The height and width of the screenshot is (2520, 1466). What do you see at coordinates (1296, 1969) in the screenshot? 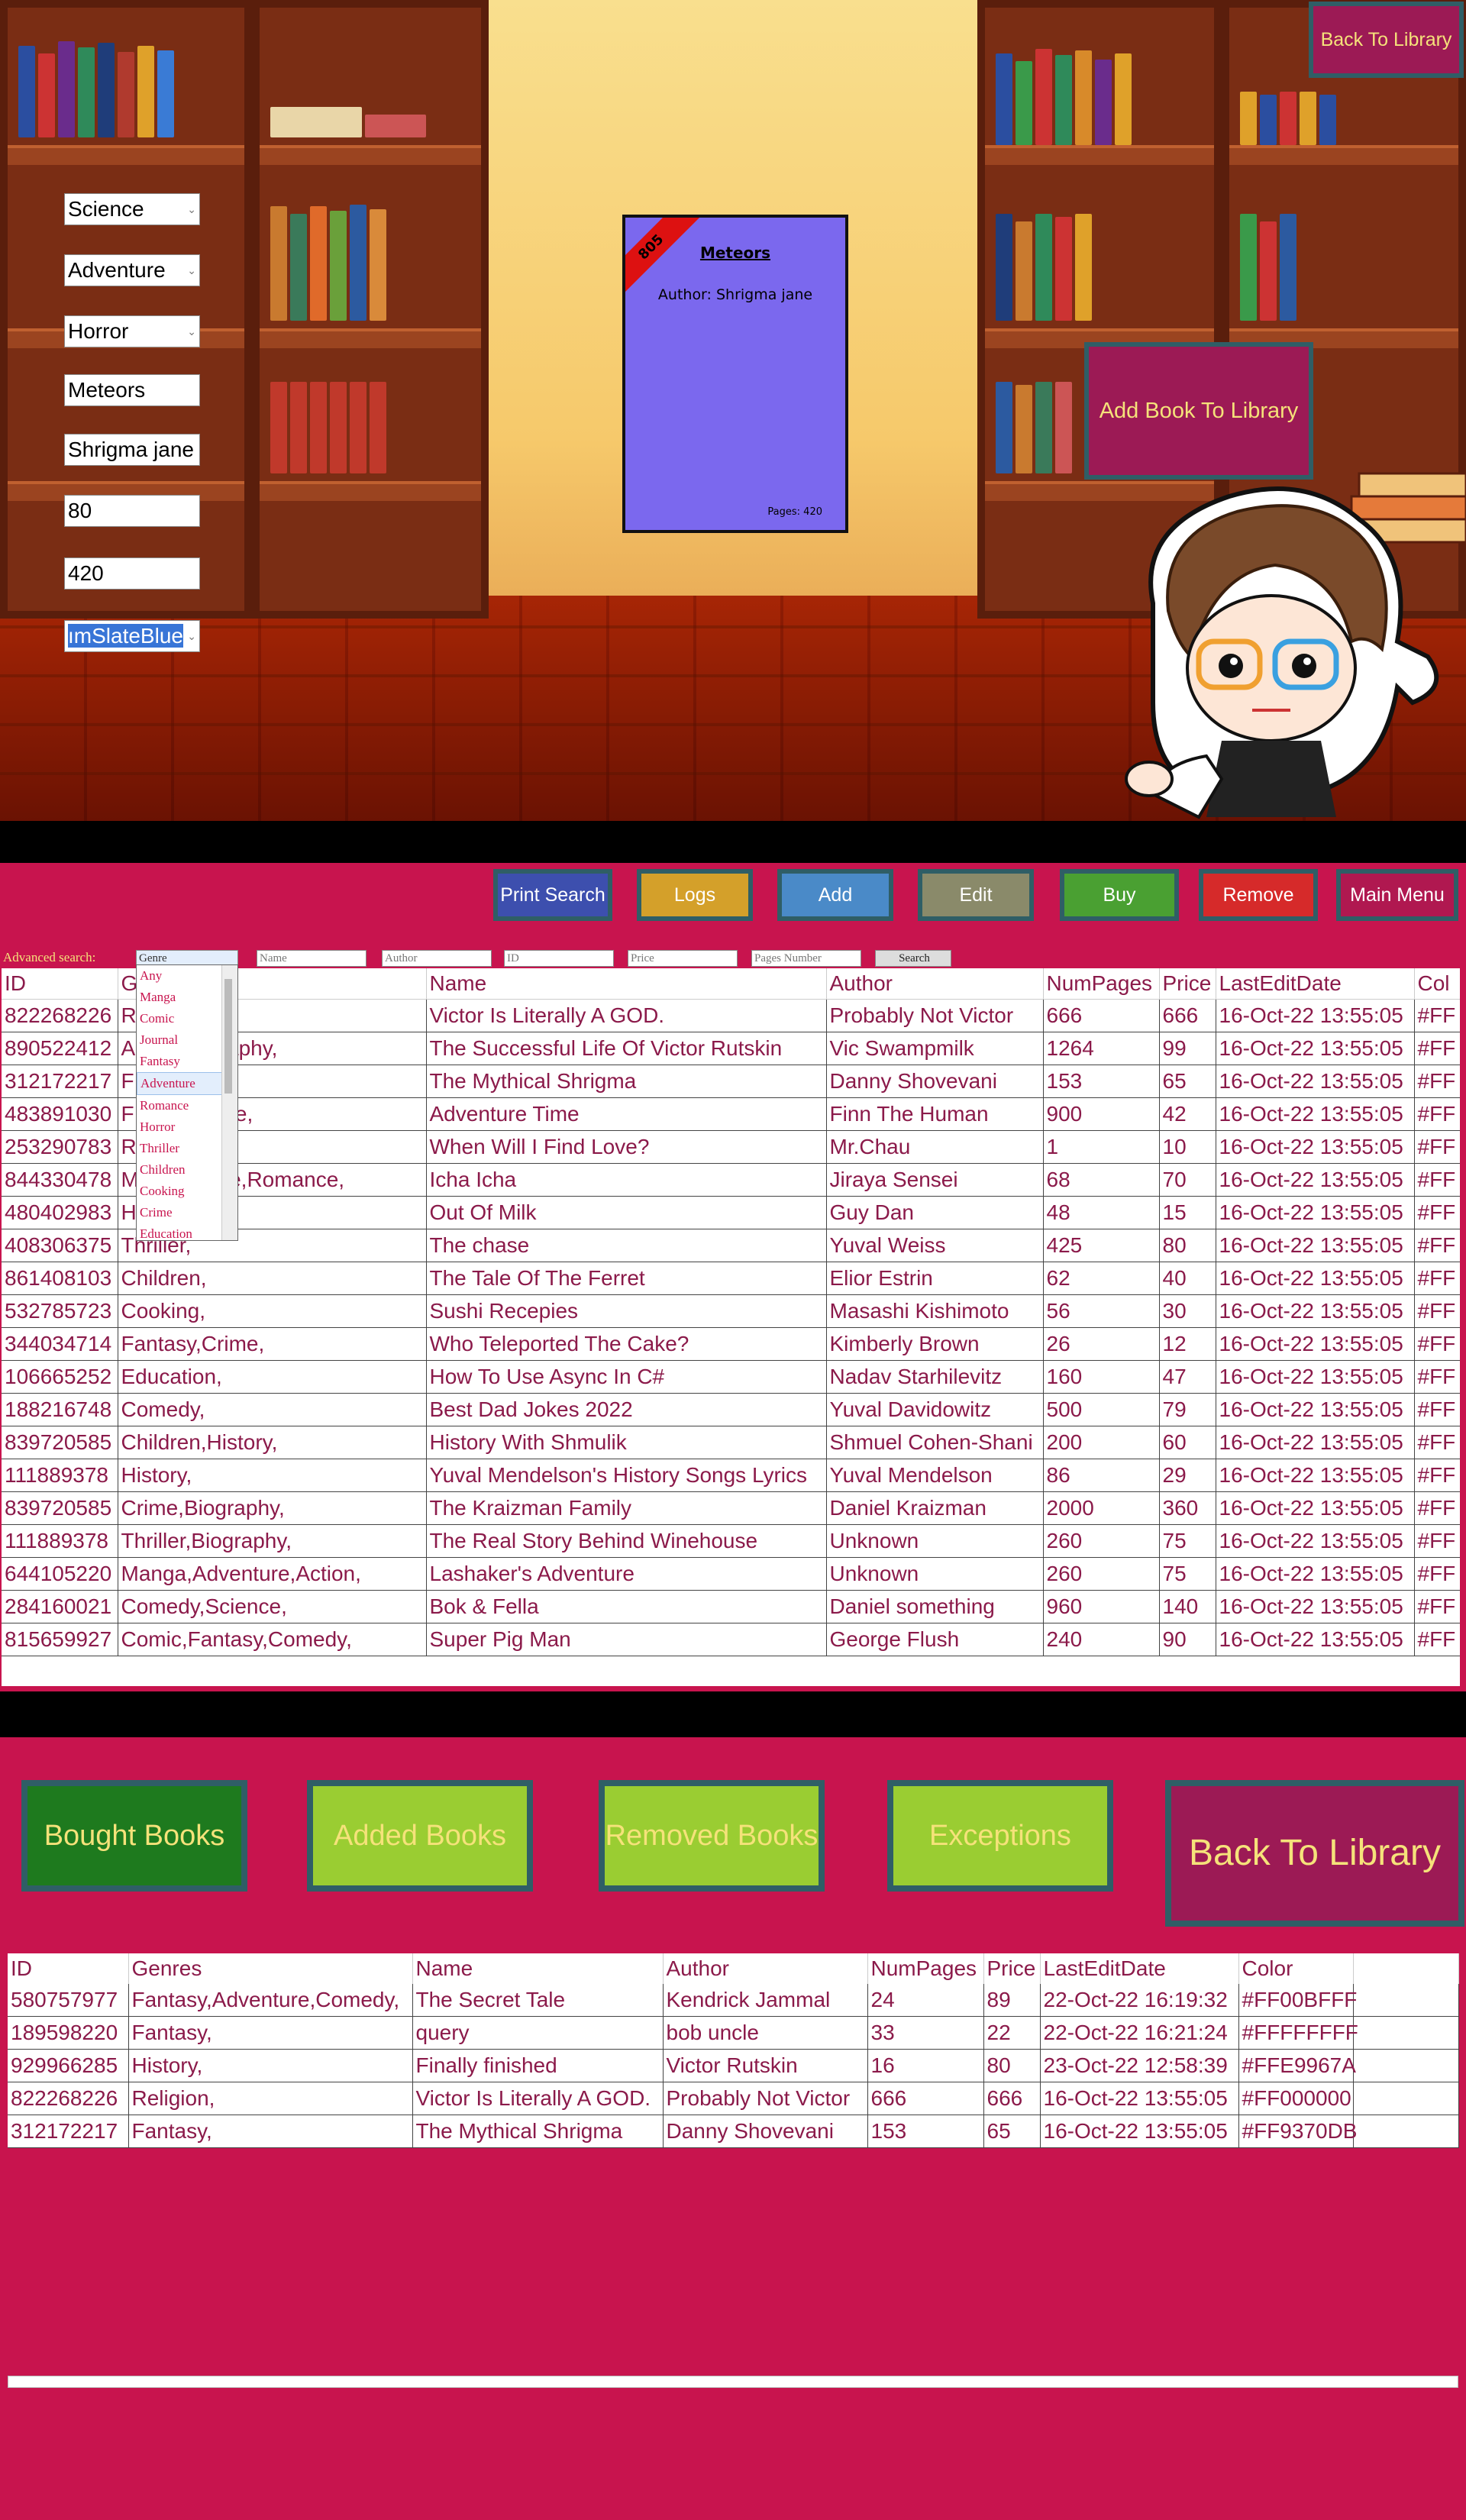
I see `column-header: Color` at bounding box center [1296, 1969].